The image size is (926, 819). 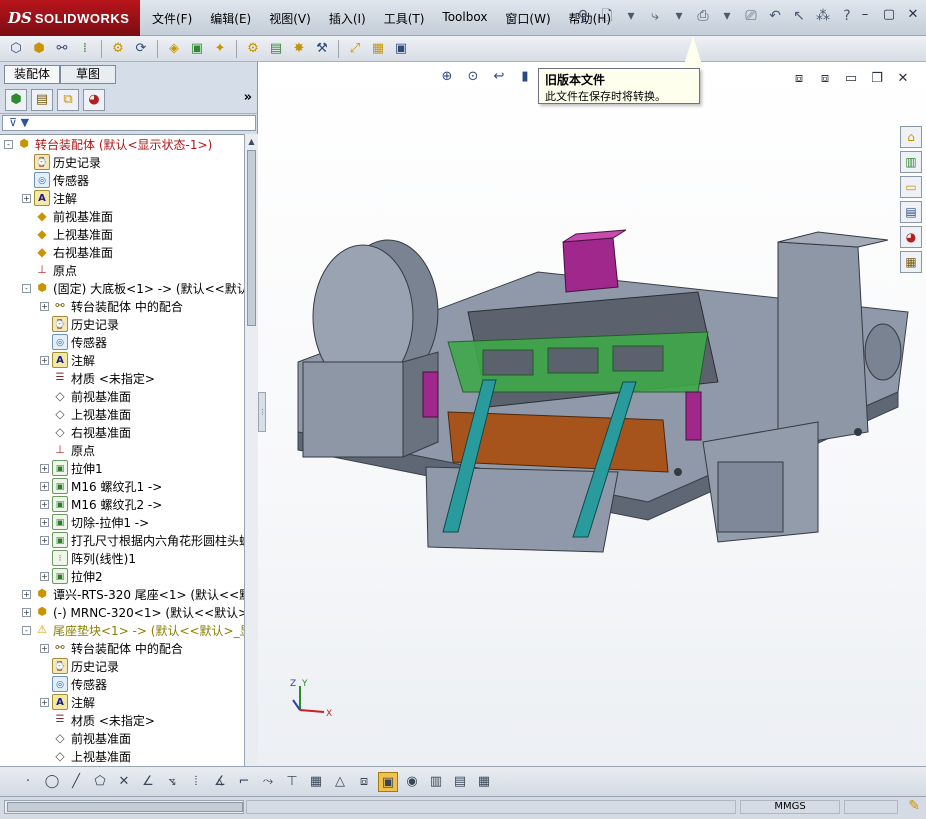 What do you see at coordinates (378, 49) in the screenshot?
I see `snapshot-icon: ▦` at bounding box center [378, 49].